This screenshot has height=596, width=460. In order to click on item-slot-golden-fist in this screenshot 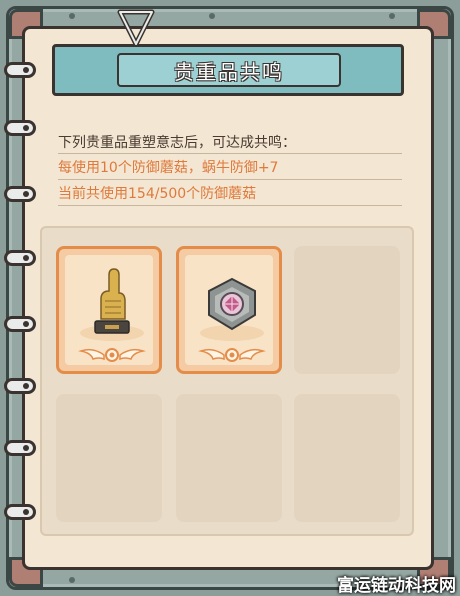, I will do `click(109, 310)`.